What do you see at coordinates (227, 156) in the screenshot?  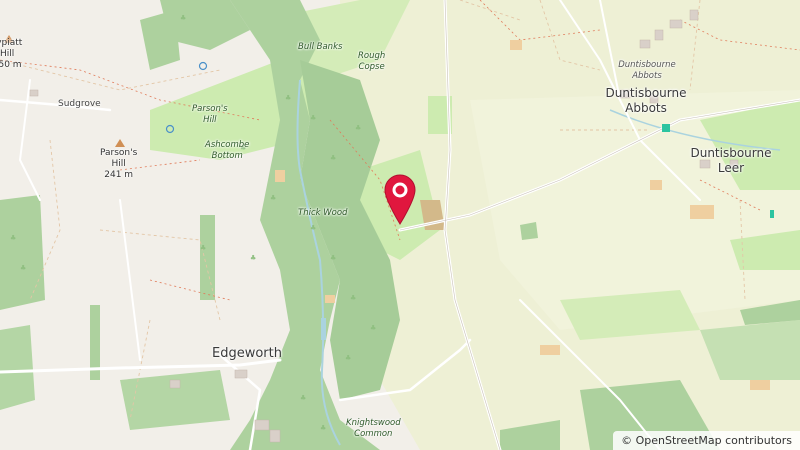 I see `ashcombe-line-2: Bottom` at bounding box center [227, 156].